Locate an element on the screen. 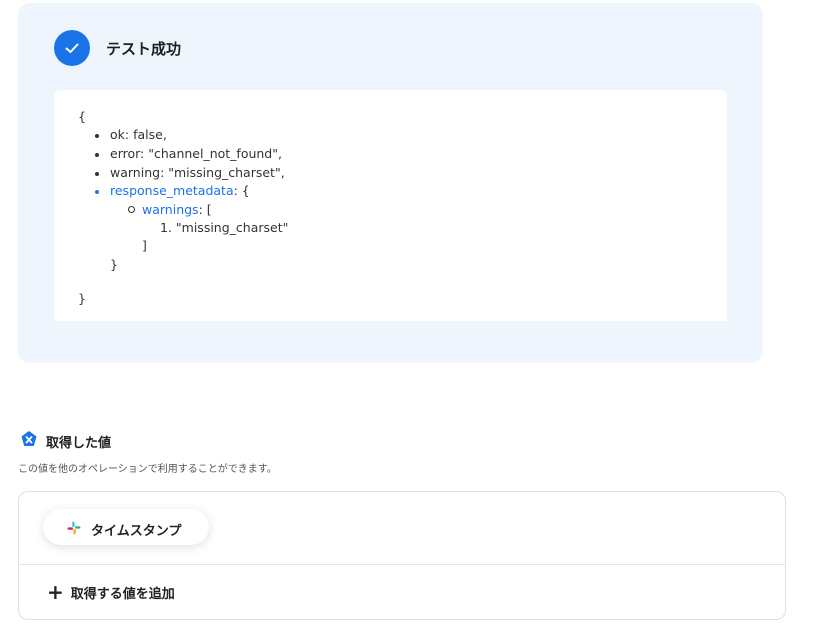  check-icon is located at coordinates (72, 48).